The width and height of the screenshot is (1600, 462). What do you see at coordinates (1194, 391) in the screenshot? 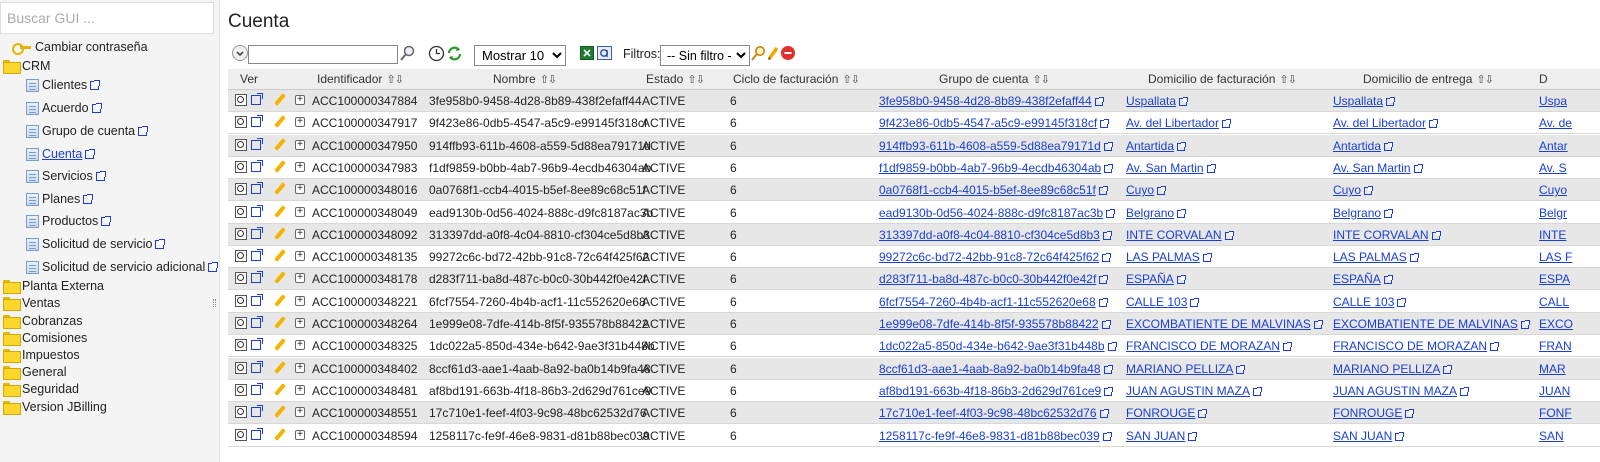
I see `cell-billing: JUAN AGUSTIN MAZA` at bounding box center [1194, 391].